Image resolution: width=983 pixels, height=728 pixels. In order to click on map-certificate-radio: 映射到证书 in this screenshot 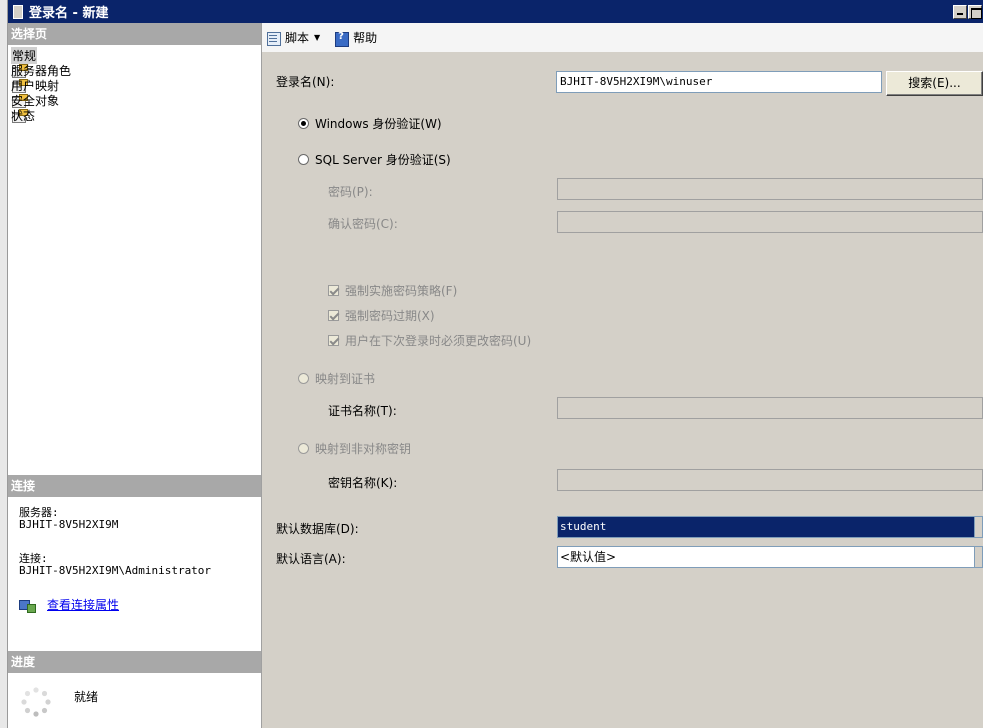, I will do `click(336, 378)`.